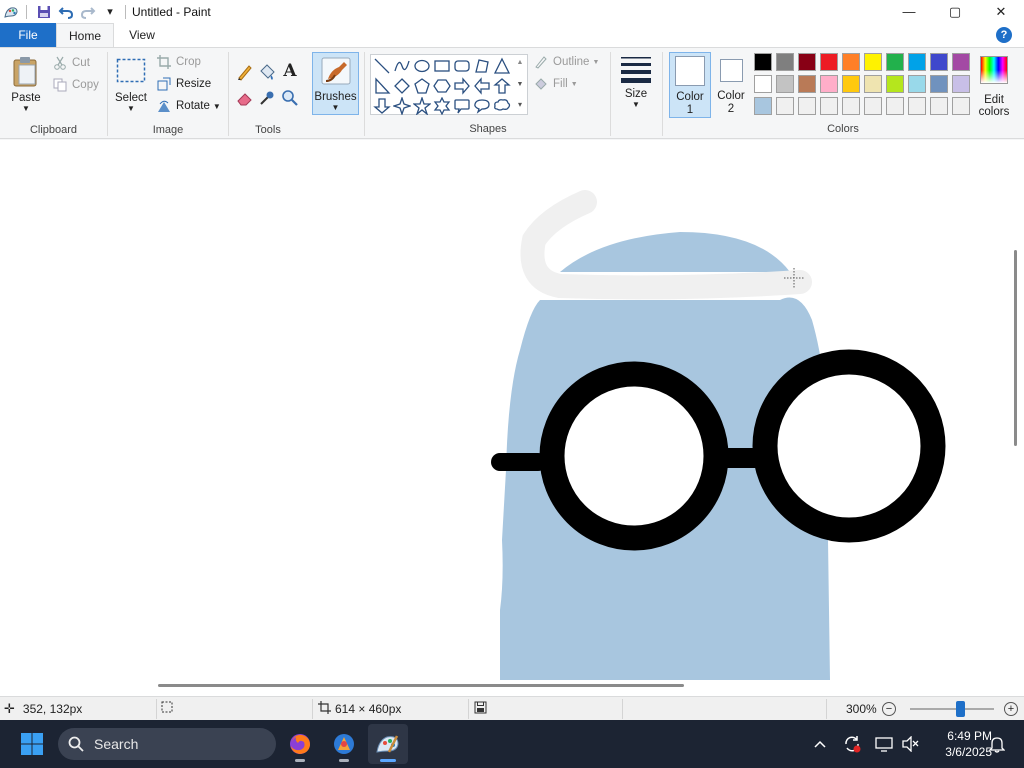  Describe the element at coordinates (290, 71) in the screenshot. I see `text-tool-icon: A` at that location.